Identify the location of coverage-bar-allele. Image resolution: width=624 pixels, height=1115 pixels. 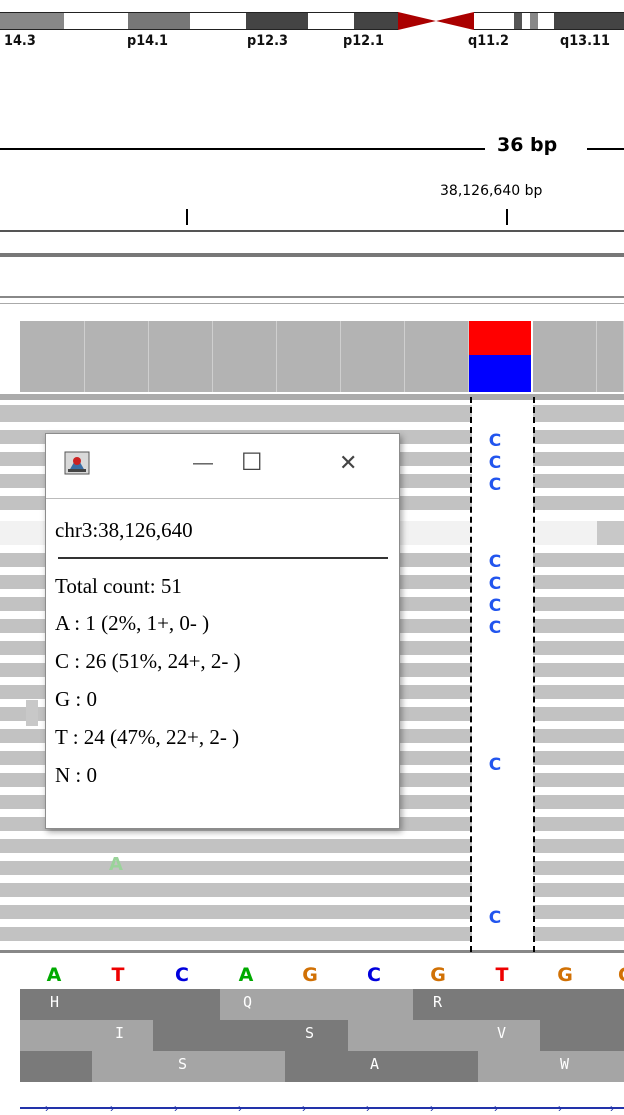
(500, 356).